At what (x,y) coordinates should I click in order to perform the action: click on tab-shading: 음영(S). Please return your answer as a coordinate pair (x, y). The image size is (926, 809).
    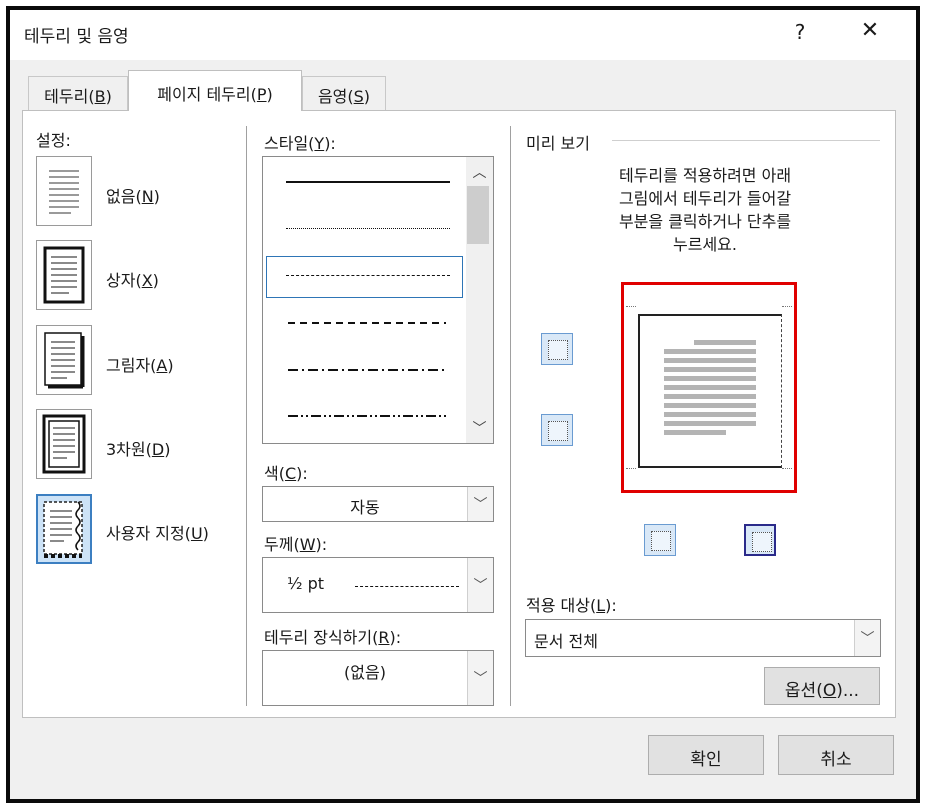
    Looking at the image, I should click on (344, 93).